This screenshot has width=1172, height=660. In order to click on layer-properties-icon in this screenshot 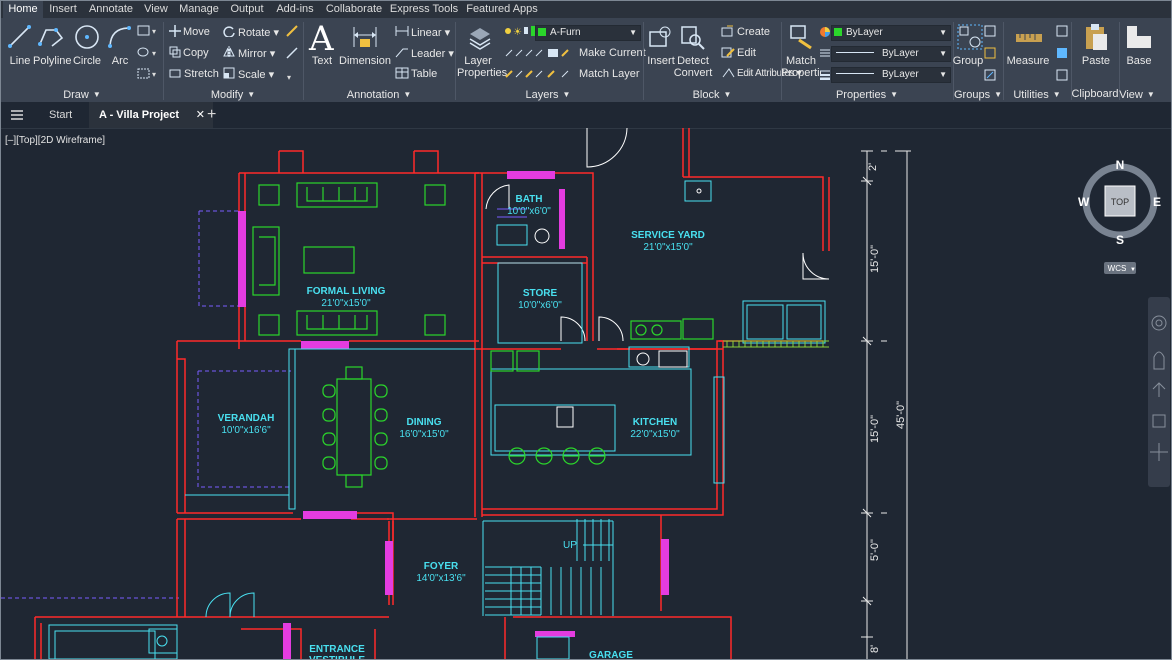, I will do `click(480, 37)`.